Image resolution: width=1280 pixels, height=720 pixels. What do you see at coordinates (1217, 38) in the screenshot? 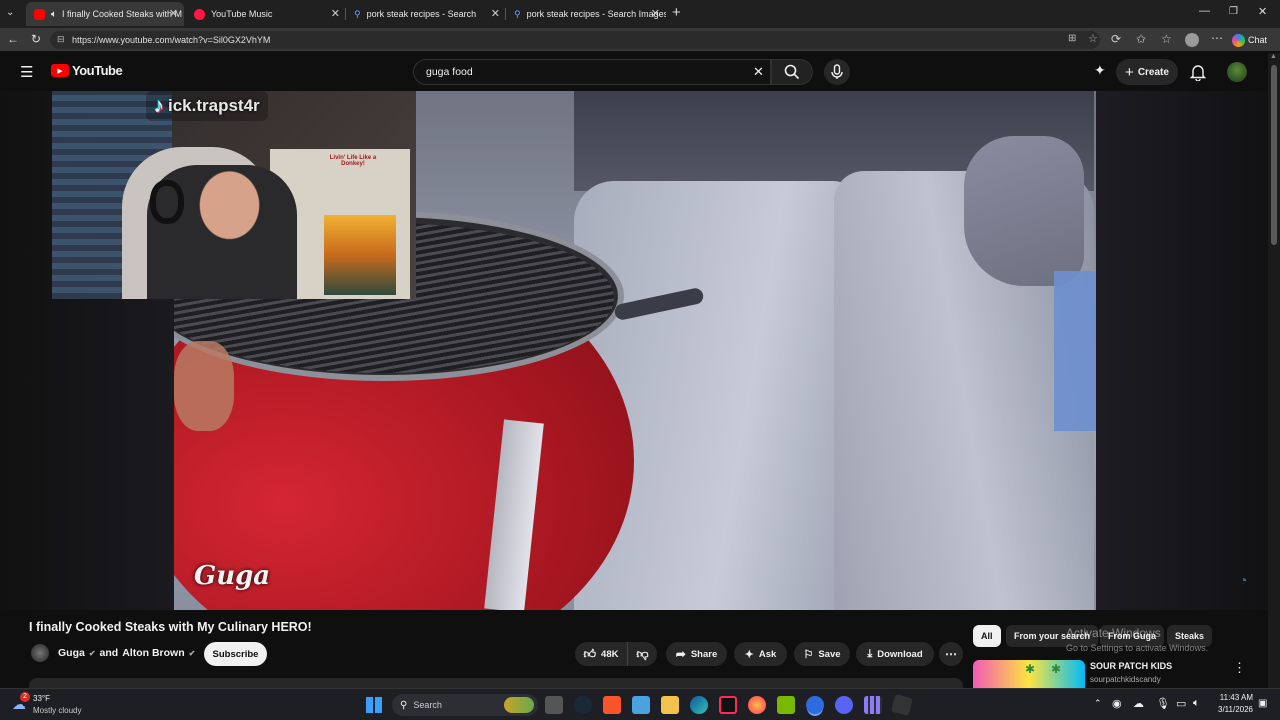
I see `more-menu-icon: ⋯` at bounding box center [1217, 38].